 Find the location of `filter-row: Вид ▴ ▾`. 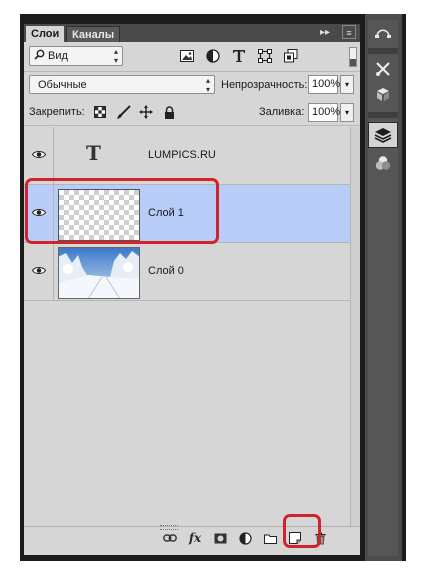

filter-row: Вид ▴ ▾ is located at coordinates (192, 57).